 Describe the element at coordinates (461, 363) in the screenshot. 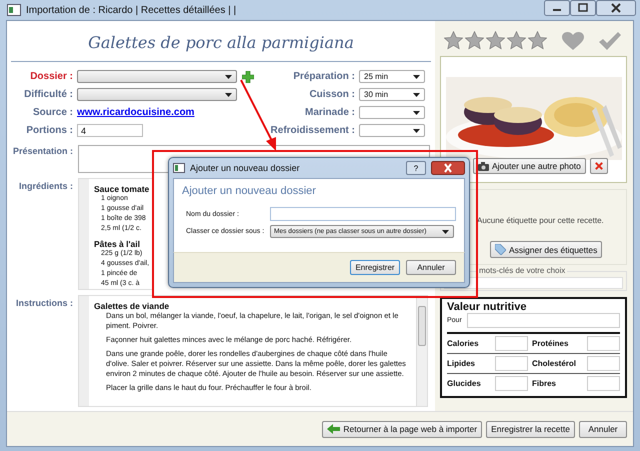

I see `nutrient-label: Lipides` at that location.